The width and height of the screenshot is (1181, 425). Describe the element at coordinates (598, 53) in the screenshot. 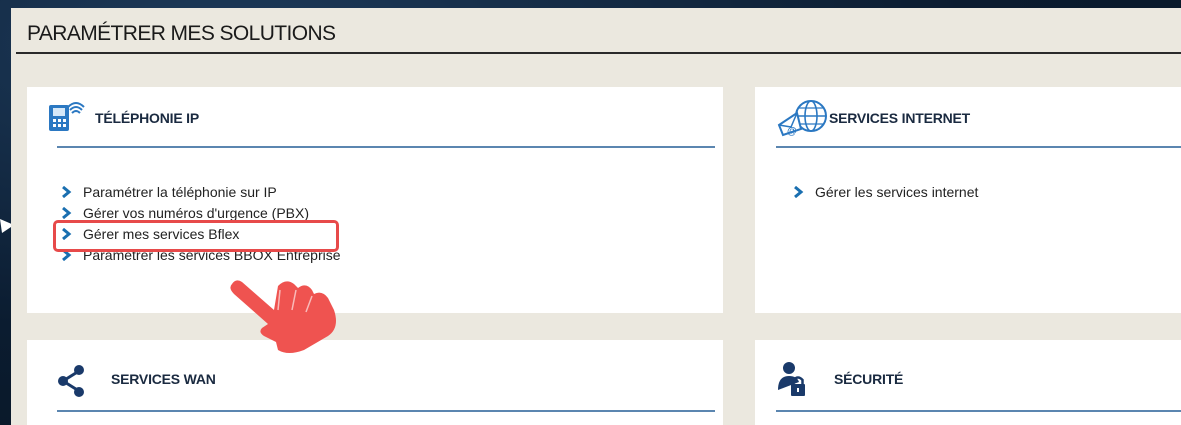

I see `title-divider` at that location.